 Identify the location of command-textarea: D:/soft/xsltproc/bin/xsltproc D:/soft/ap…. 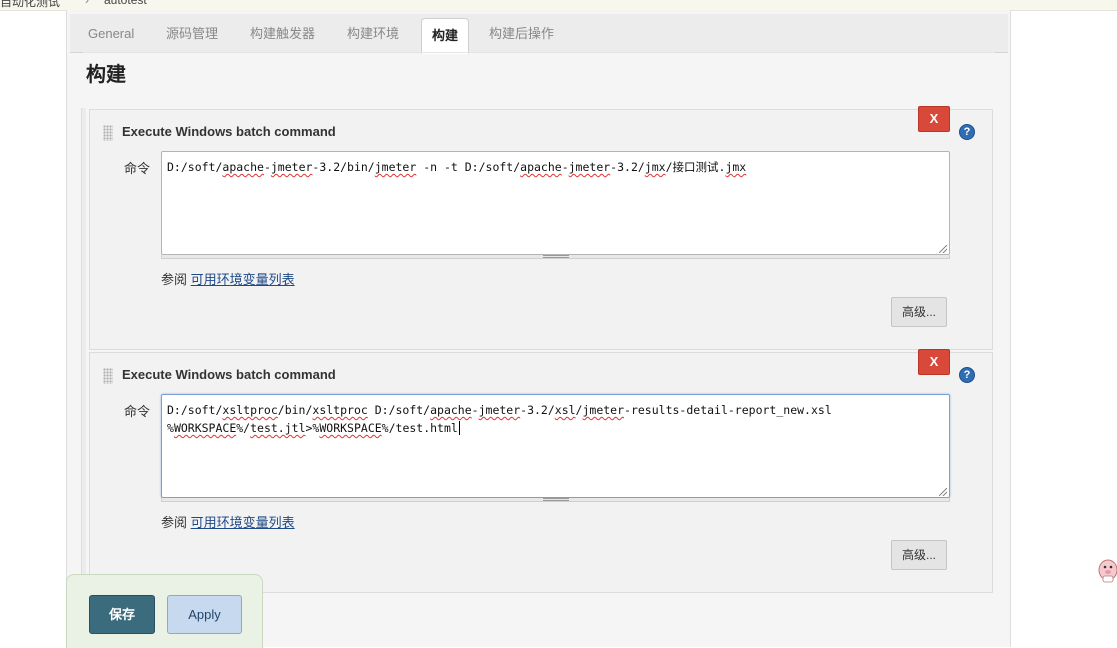
(555, 446).